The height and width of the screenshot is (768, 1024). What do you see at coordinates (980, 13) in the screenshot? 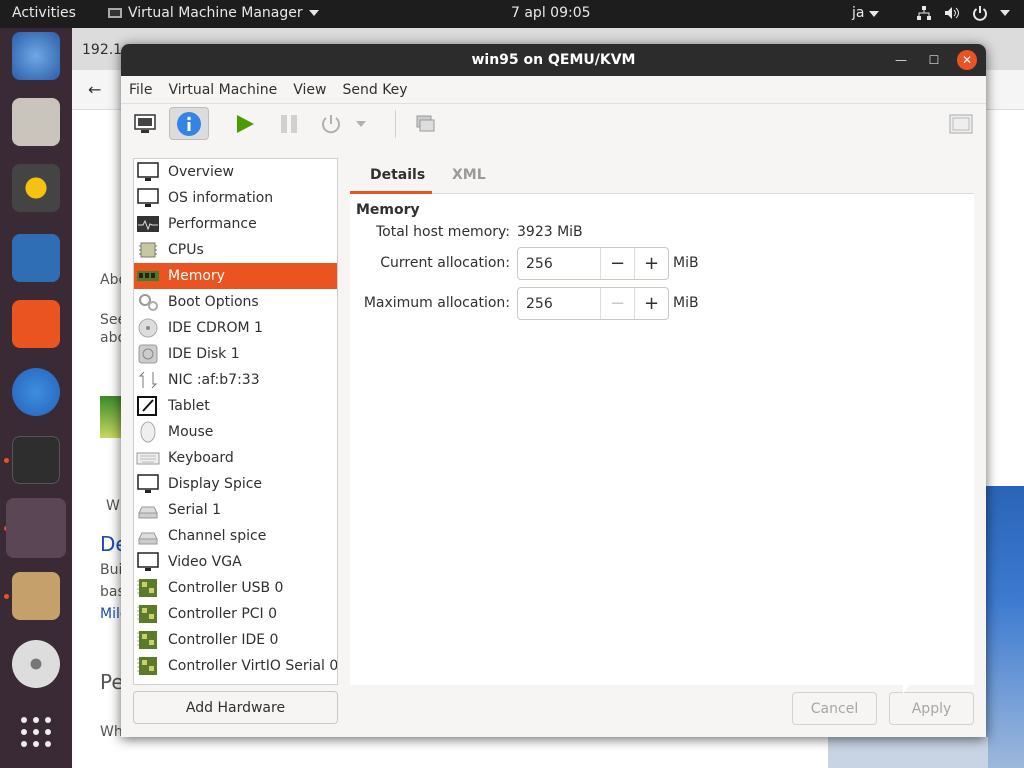
I see `power-icon` at bounding box center [980, 13].